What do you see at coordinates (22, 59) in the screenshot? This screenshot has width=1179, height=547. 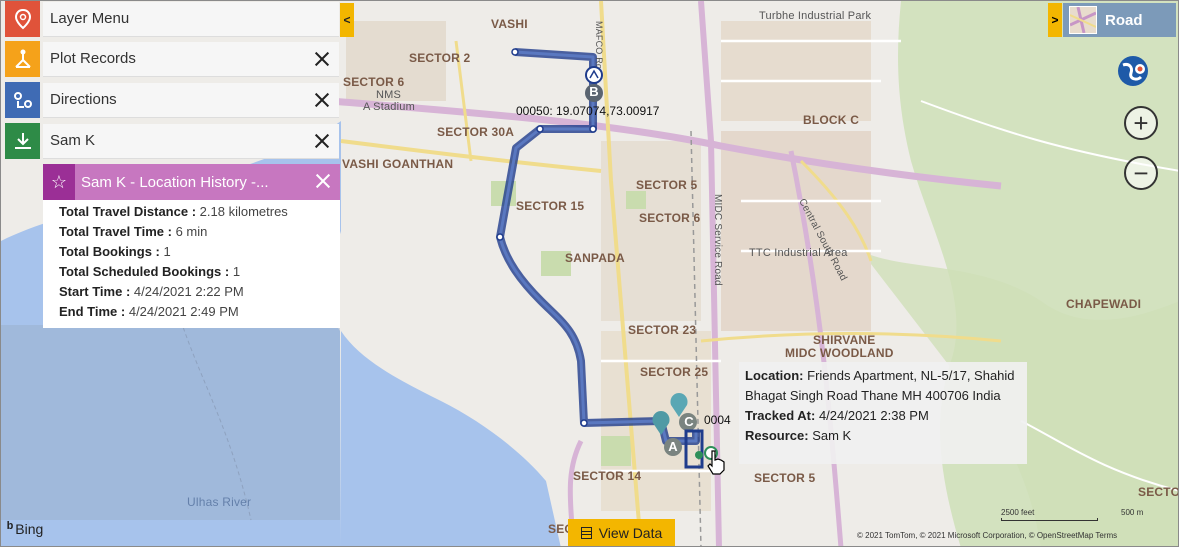 I see `plot-records-icon` at bounding box center [22, 59].